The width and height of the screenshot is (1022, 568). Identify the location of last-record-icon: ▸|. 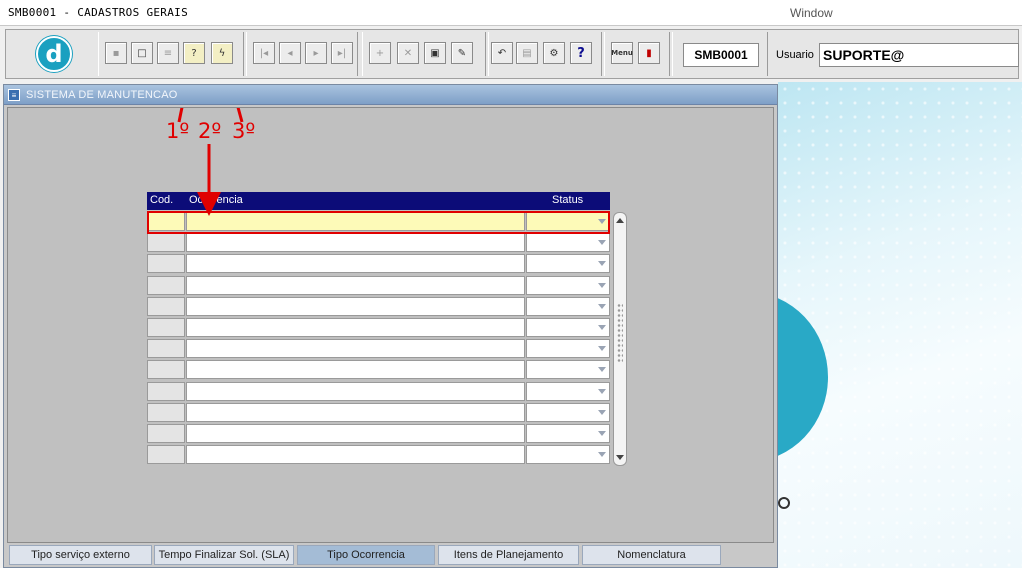
(342, 53).